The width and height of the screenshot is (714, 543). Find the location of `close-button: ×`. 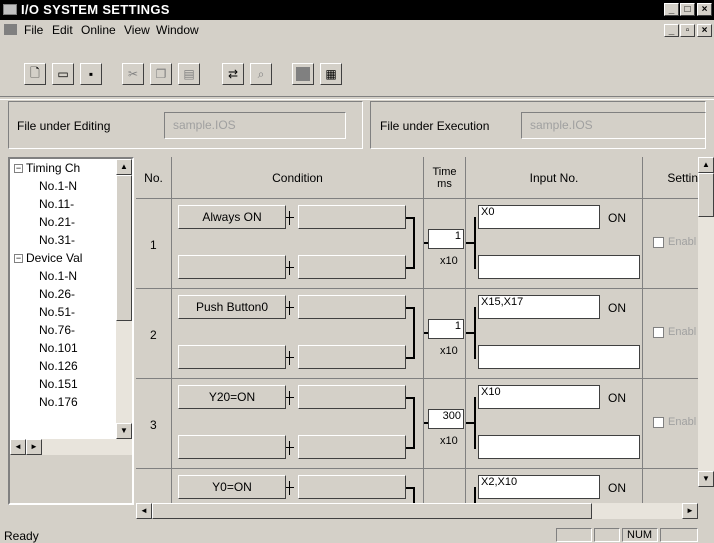

close-button: × is located at coordinates (704, 9).